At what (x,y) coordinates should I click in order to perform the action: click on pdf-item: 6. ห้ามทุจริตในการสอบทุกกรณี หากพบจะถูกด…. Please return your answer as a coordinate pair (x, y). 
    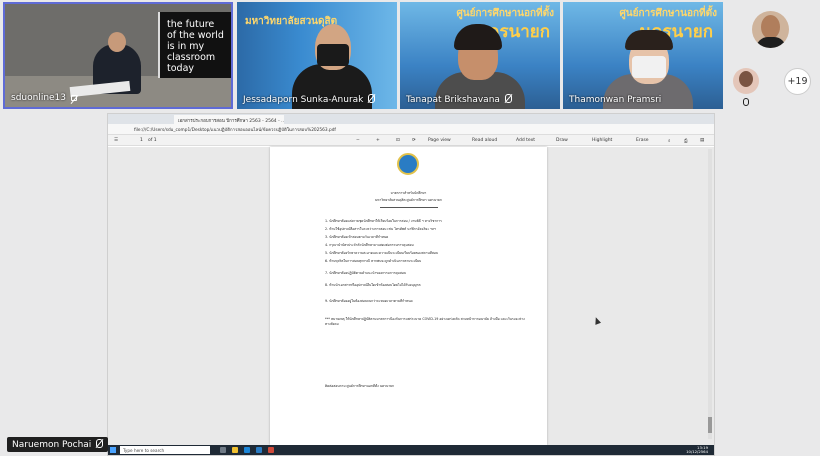
    Looking at the image, I should click on (373, 261).